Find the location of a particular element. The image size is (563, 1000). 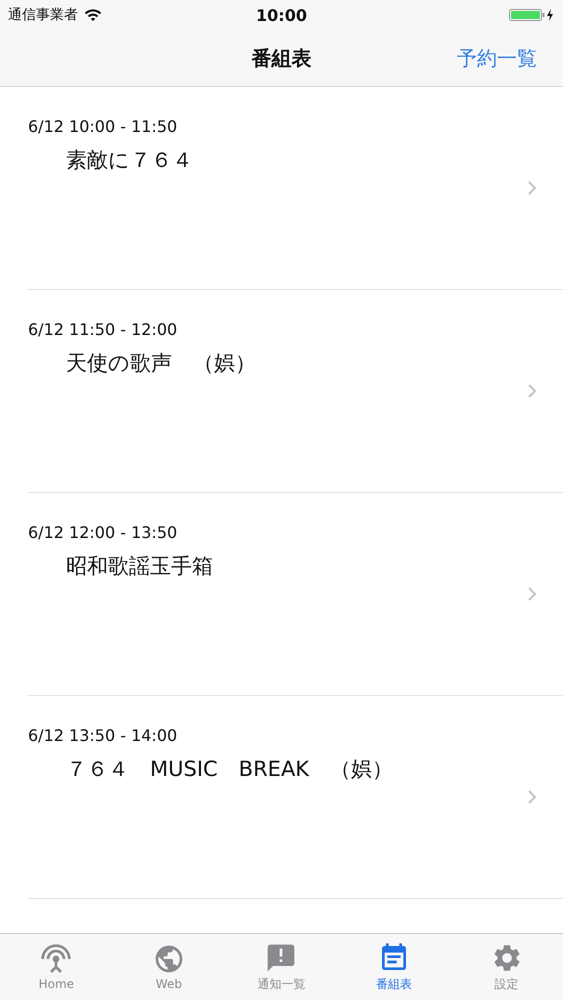

tab: Web is located at coordinates (169, 967).